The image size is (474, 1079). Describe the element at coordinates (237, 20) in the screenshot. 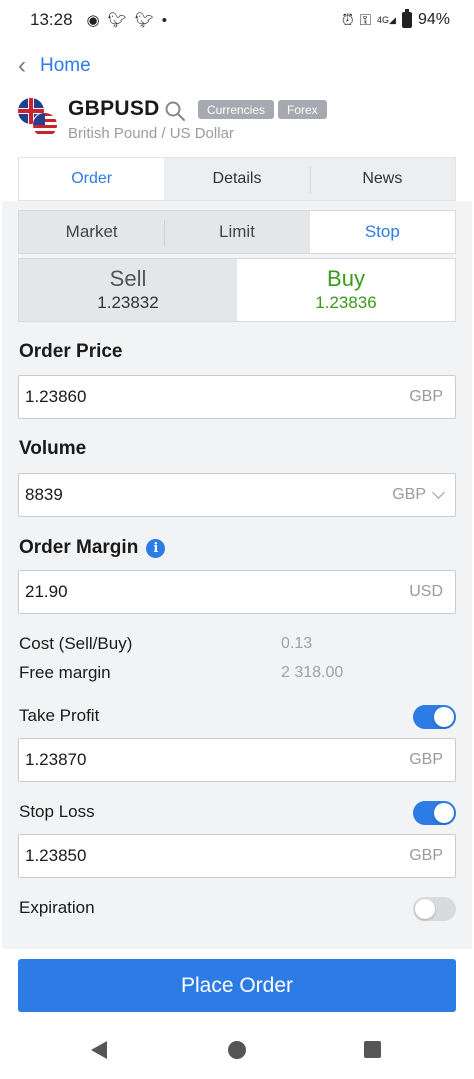

I see `status-bar: 13:28 ◉ 🐦︎ 🐦︎ • ⏰︎ ⚿ 4G◢ 94%` at that location.